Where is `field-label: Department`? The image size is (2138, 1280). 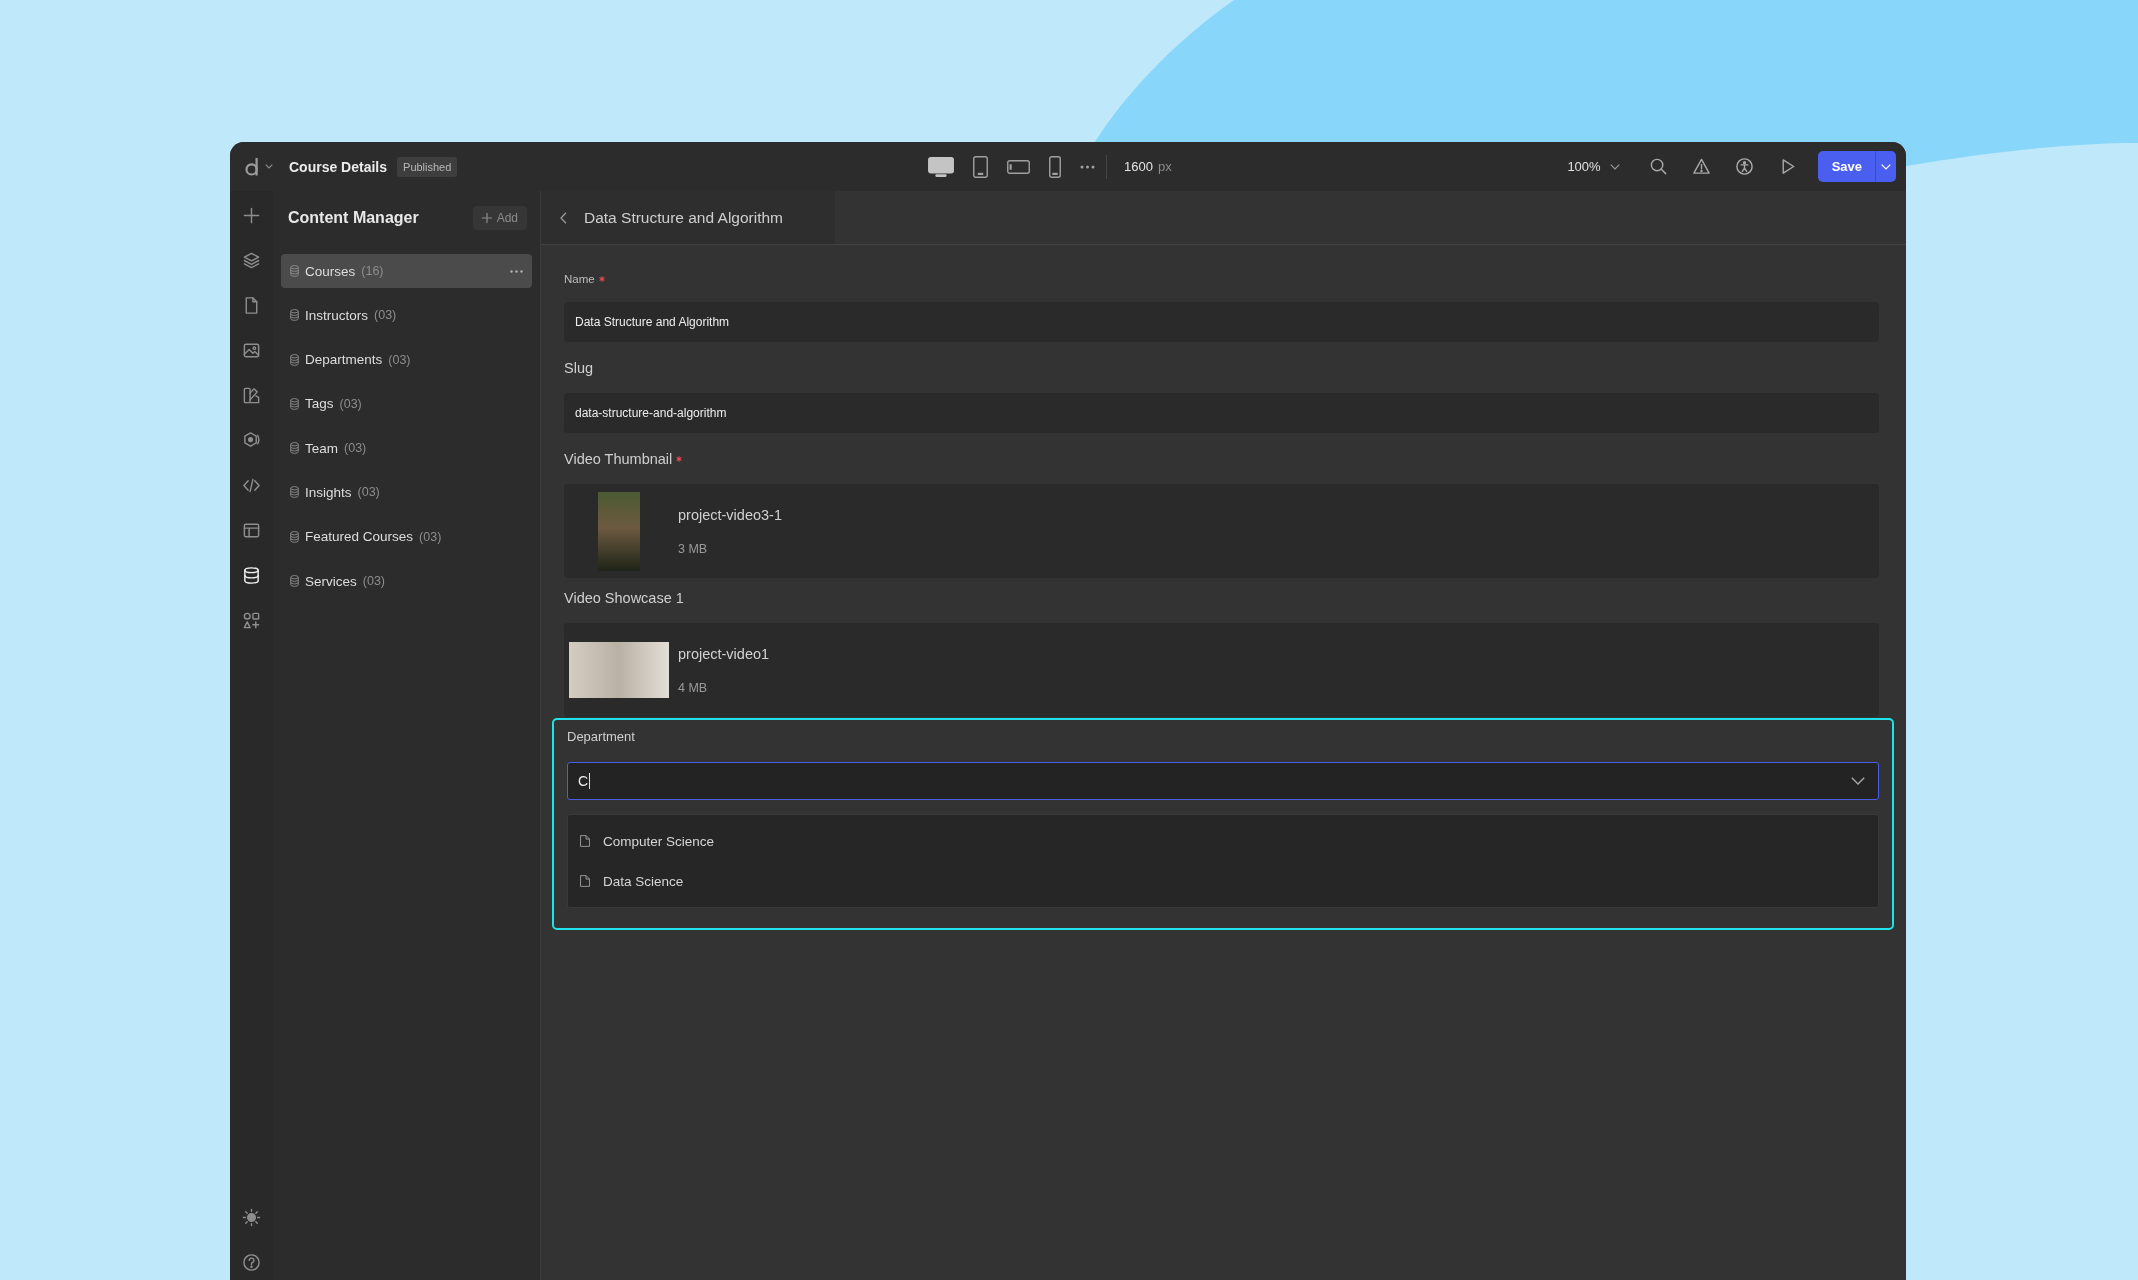 field-label: Department is located at coordinates (601, 737).